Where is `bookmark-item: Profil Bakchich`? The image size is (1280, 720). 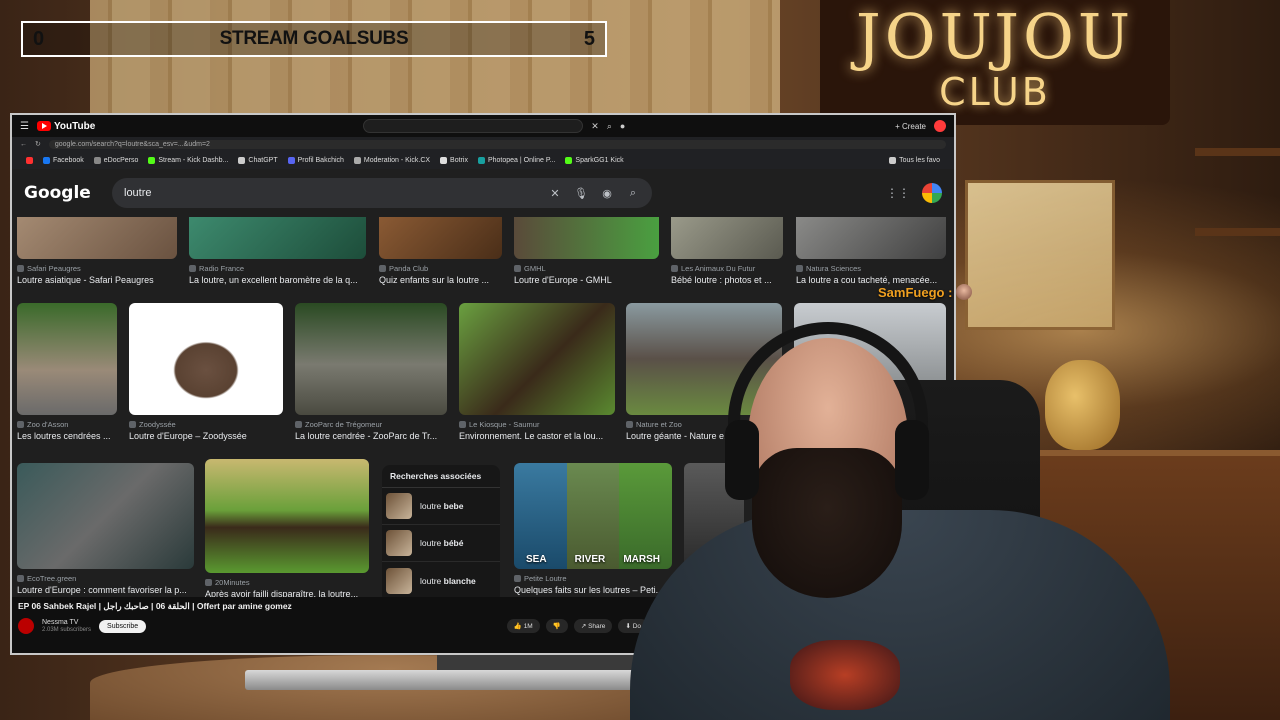 bookmark-item: Profil Bakchich is located at coordinates (315, 160).